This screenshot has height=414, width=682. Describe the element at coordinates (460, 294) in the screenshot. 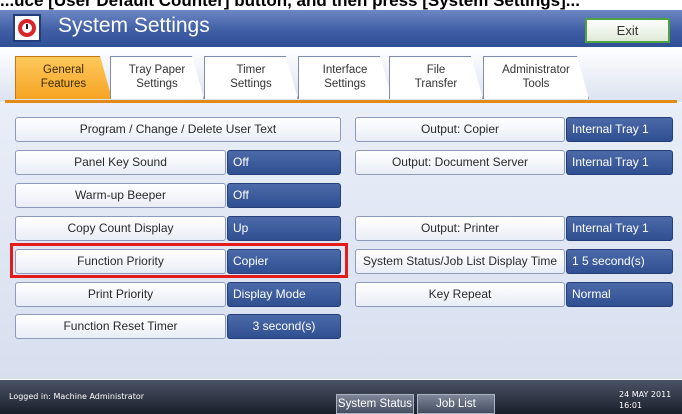

I see `key-repeat-button: Key Repeat` at that location.